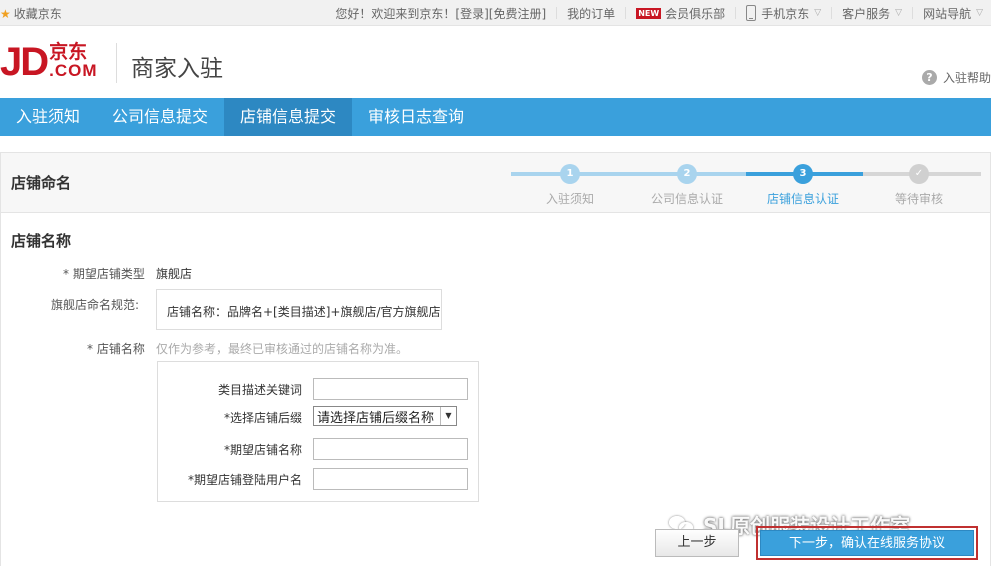  Describe the element at coordinates (299, 309) in the screenshot. I see `naming-rule-box: 店铺名称：品牌名+[类目描述]+旗舰店/官方旗舰店` at that location.